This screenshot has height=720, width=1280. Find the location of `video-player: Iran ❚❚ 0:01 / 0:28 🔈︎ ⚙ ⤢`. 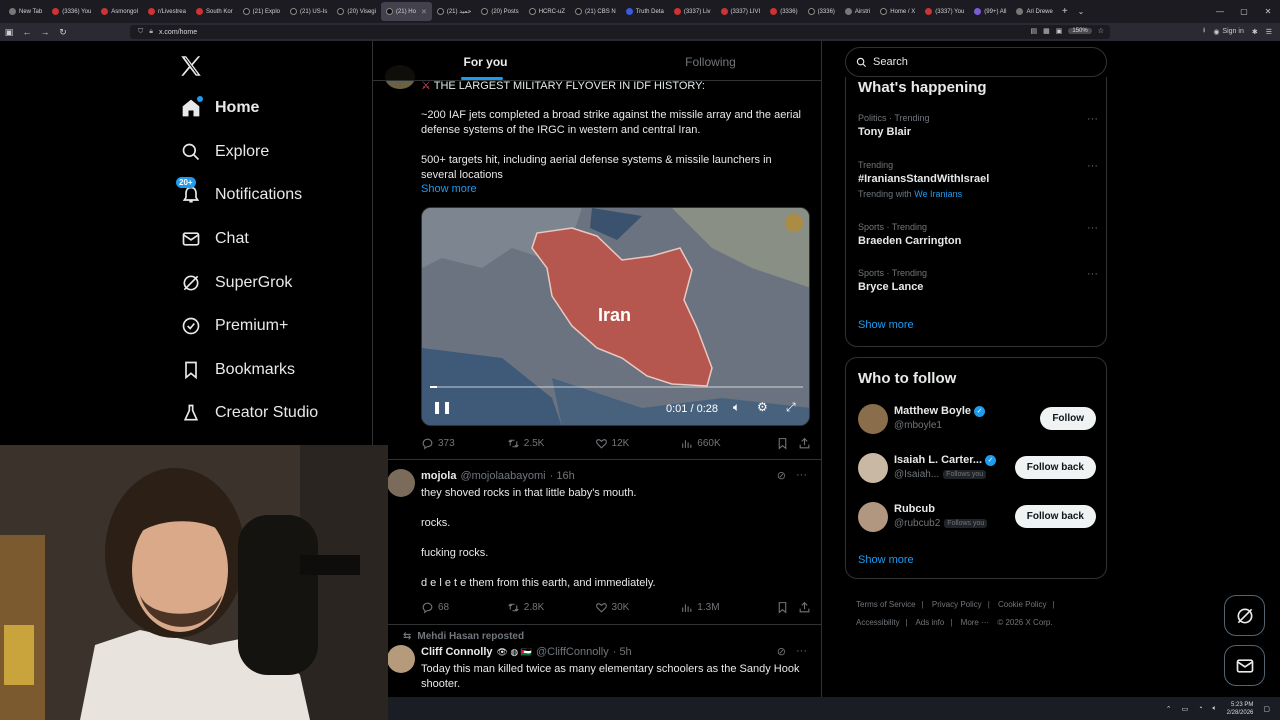

video-player: Iran ❚❚ 0:01 / 0:28 🔈︎ ⚙ ⤢ is located at coordinates (615, 316).